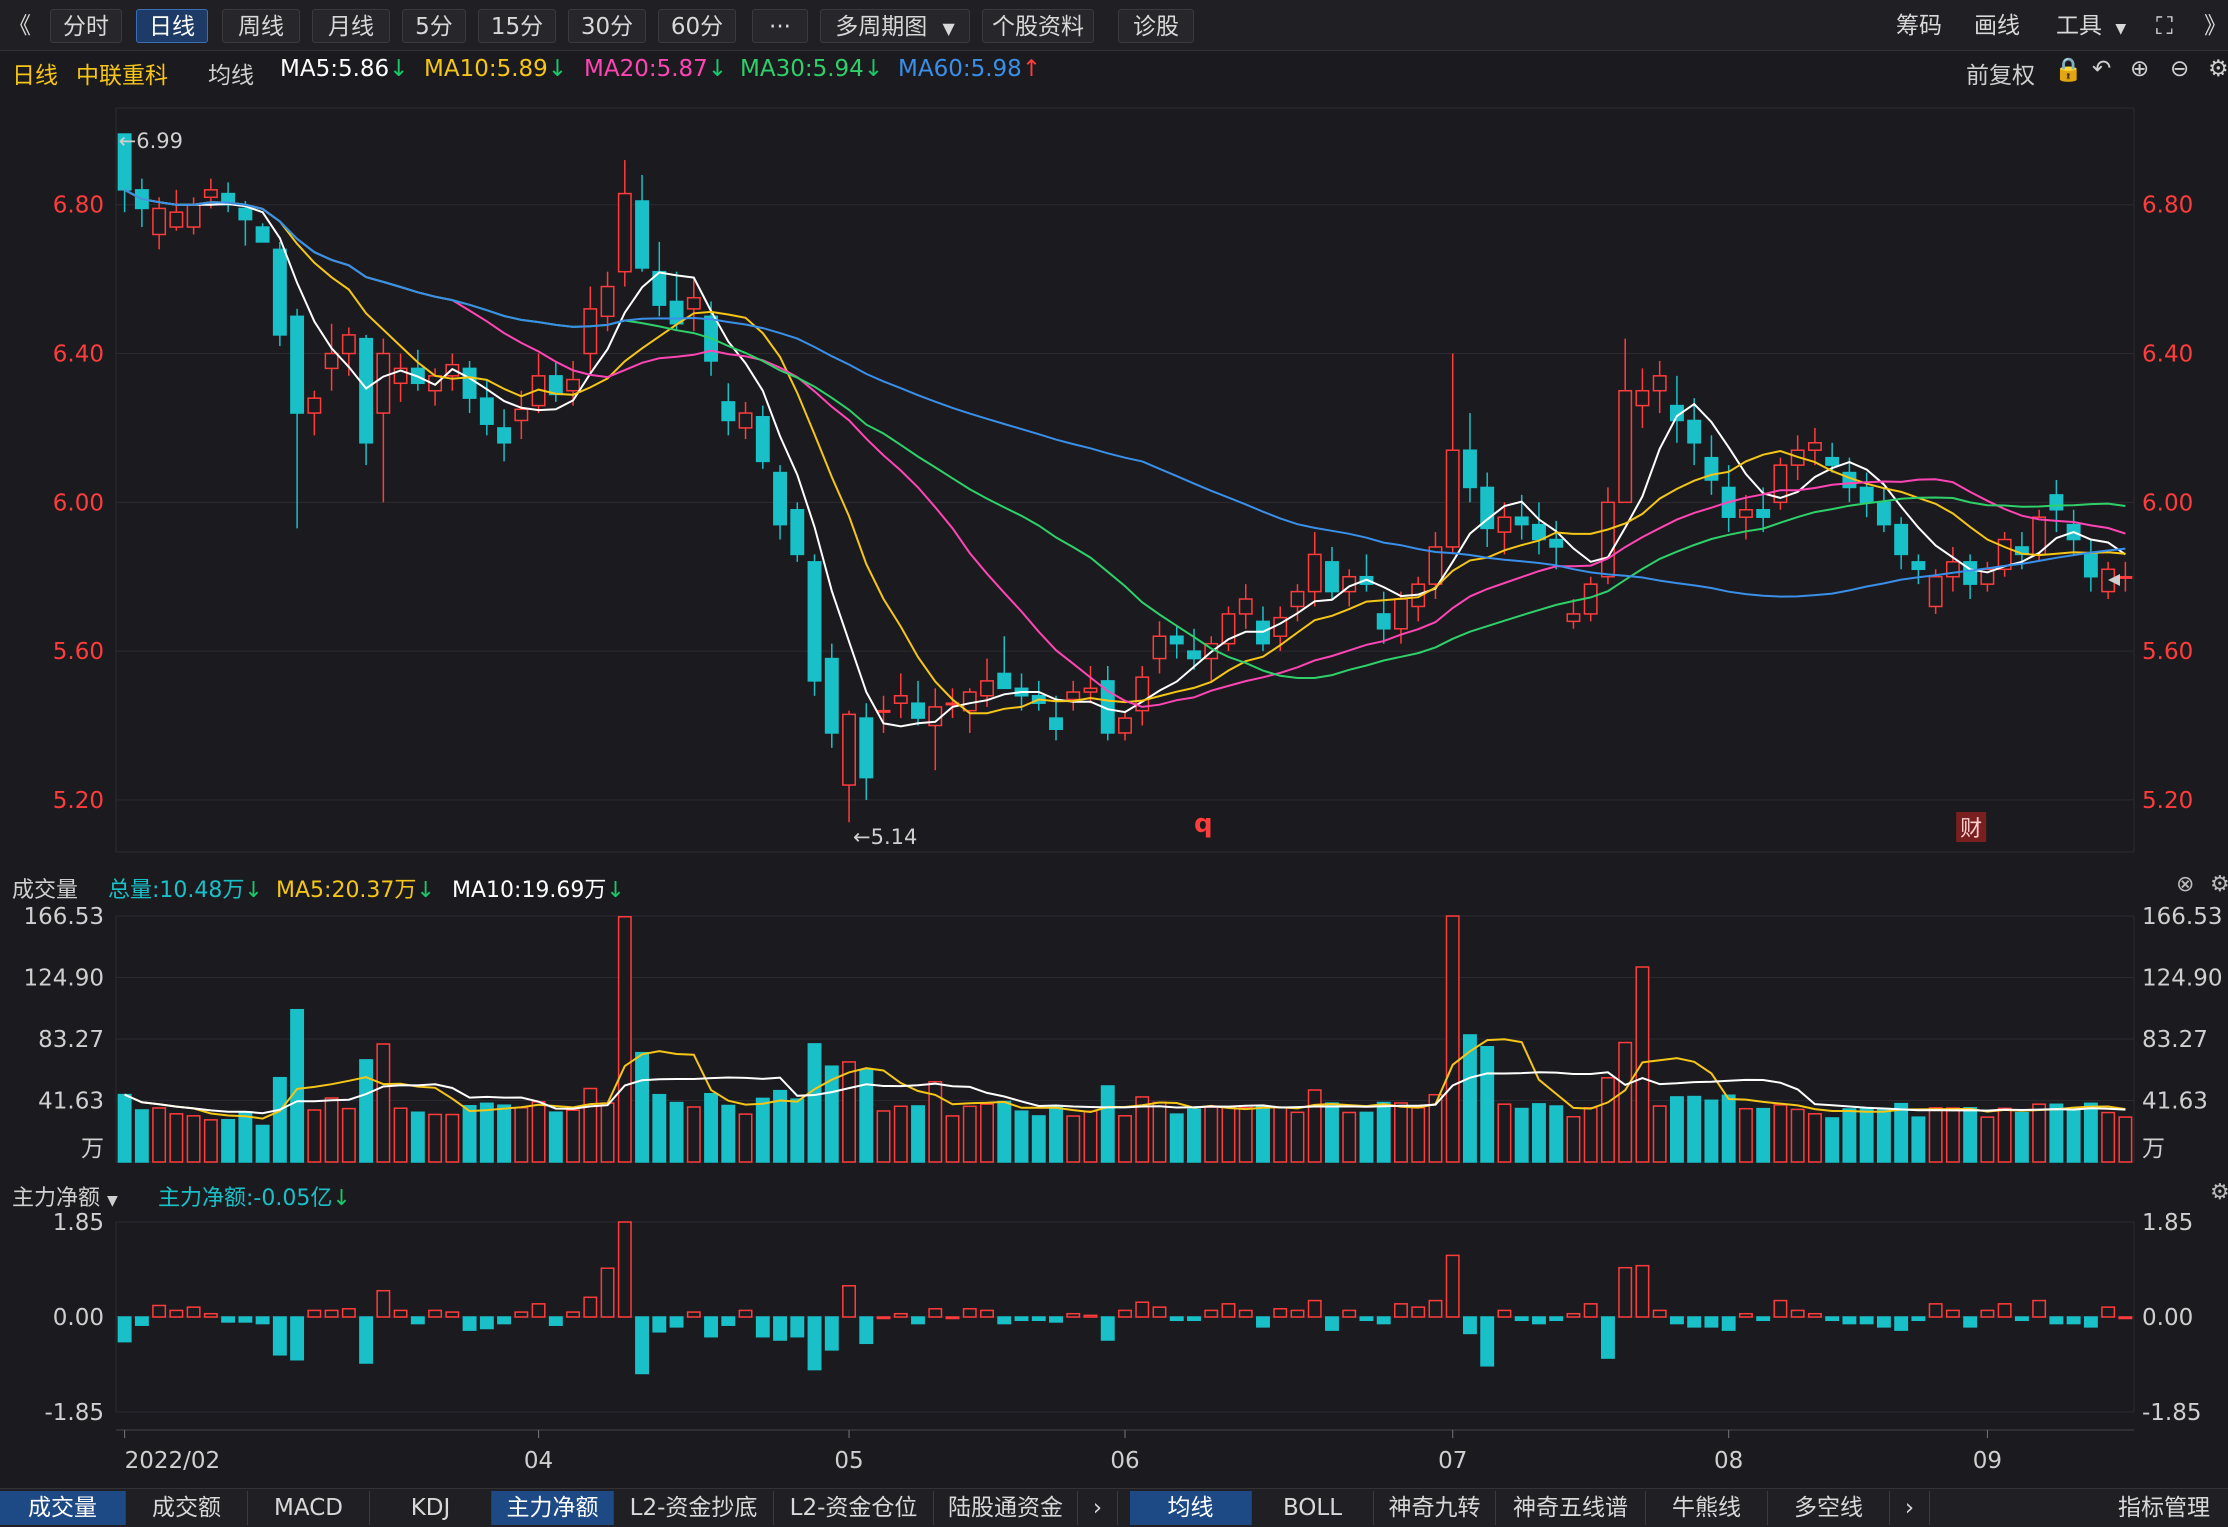  I want to click on adjust-mode: 前复权, so click(2000, 73).